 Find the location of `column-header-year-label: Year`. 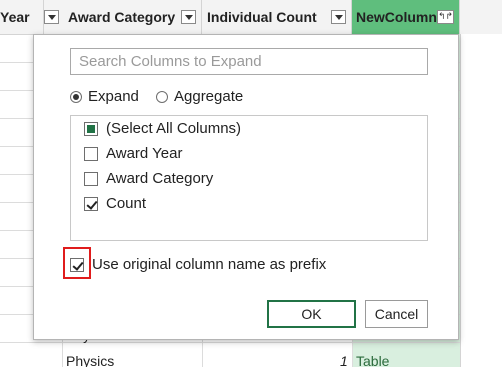

column-header-year-label: Year is located at coordinates (15, 17).